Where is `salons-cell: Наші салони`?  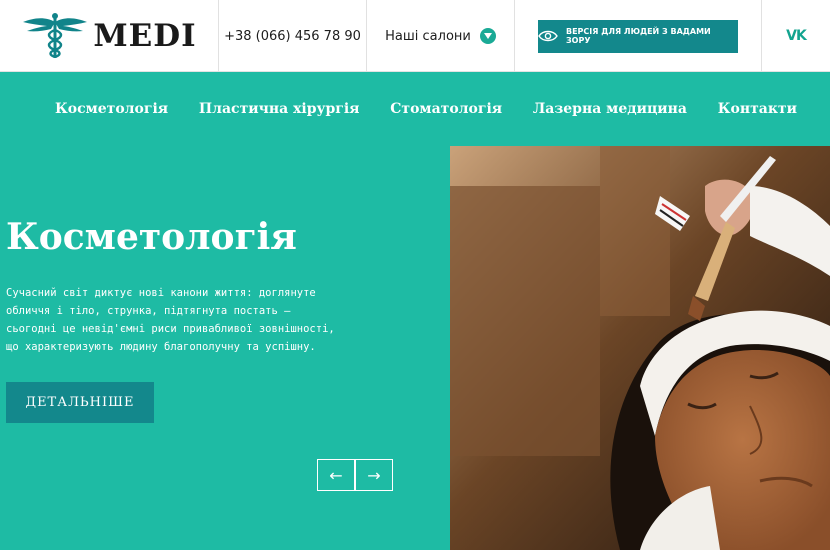
salons-cell: Наші салони is located at coordinates (440, 36).